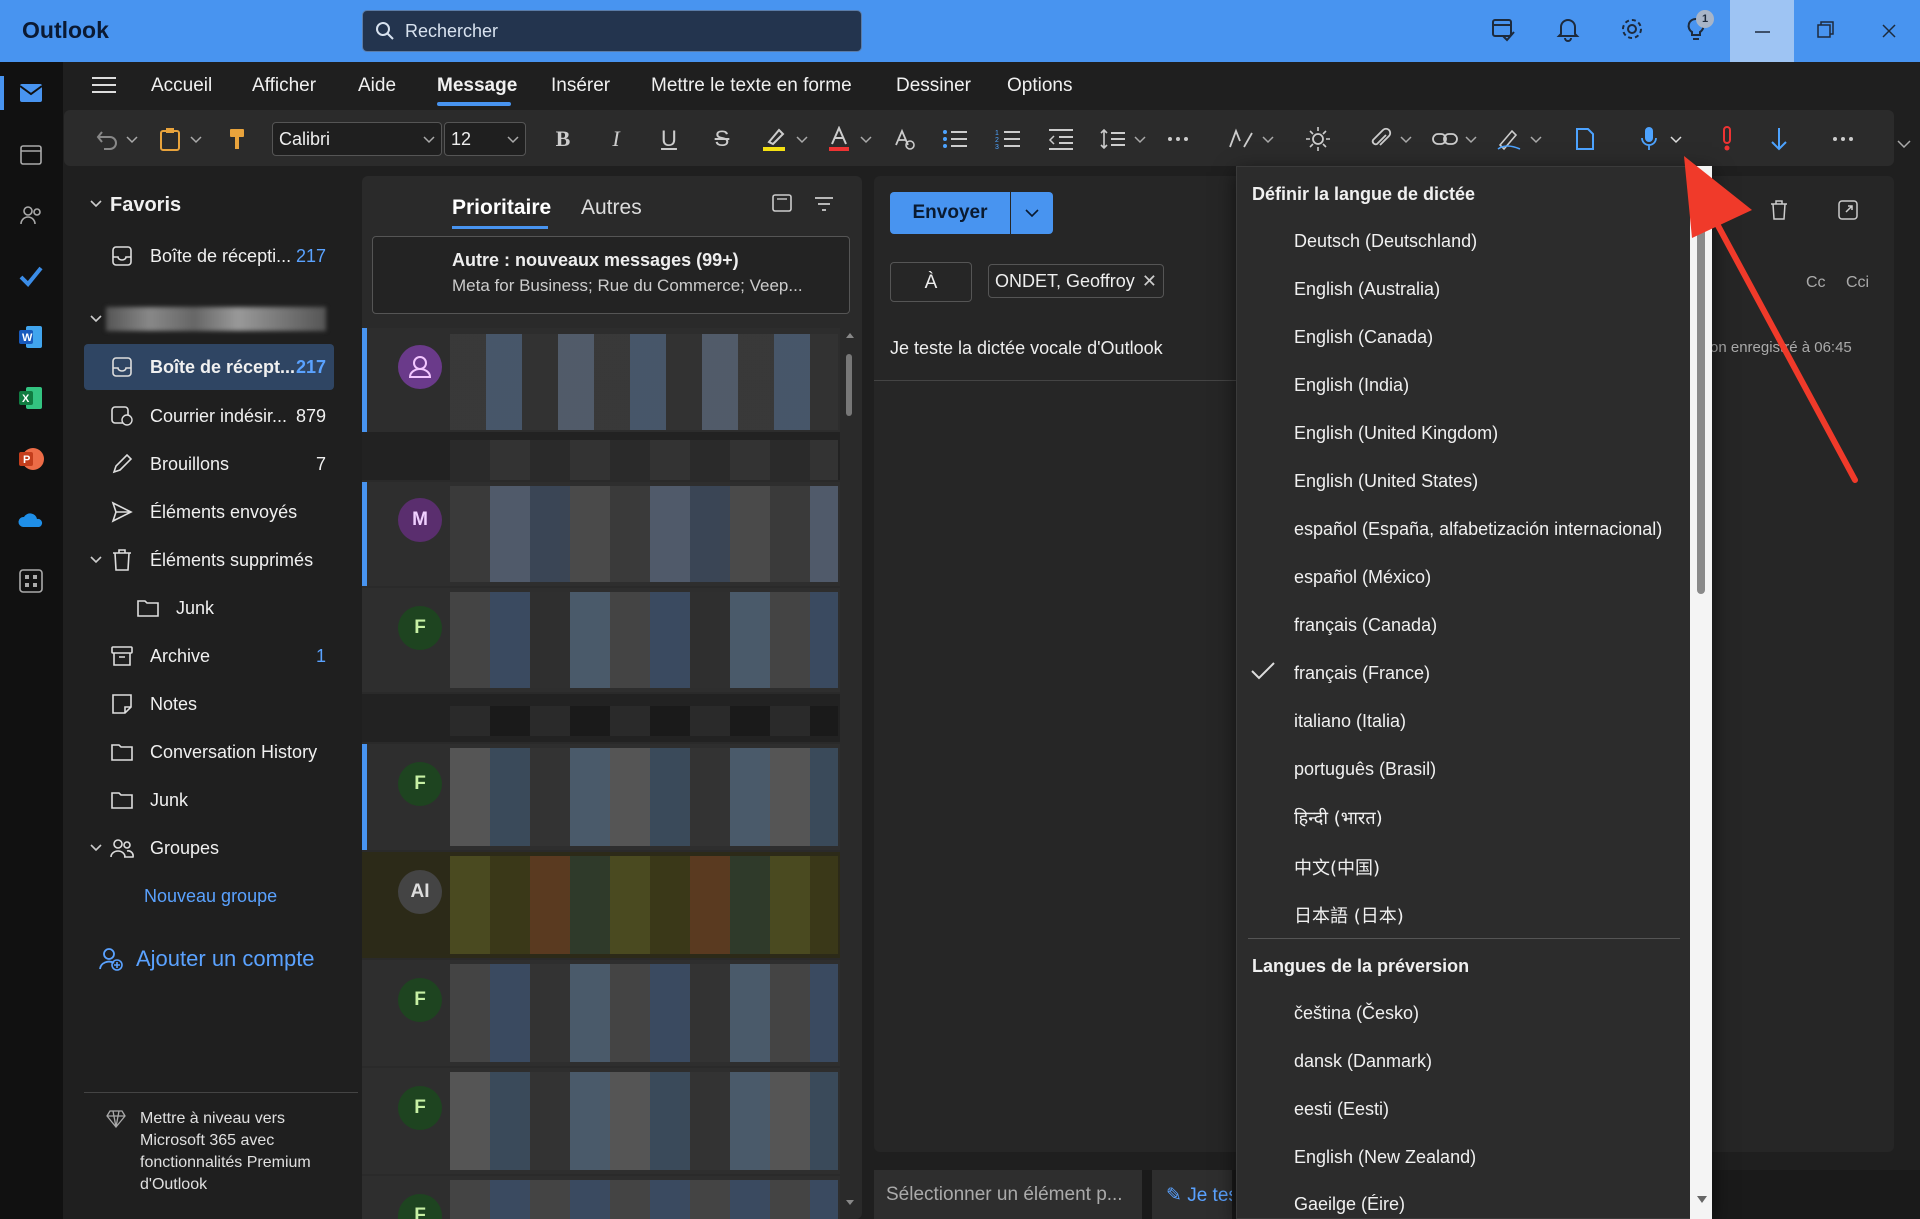 The image size is (1920, 1219). I want to click on mail-icon, so click(31, 93).